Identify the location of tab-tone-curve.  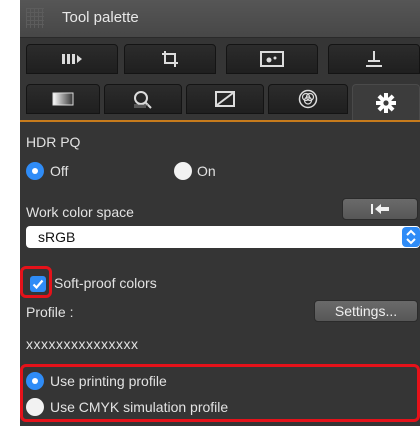
(72, 59).